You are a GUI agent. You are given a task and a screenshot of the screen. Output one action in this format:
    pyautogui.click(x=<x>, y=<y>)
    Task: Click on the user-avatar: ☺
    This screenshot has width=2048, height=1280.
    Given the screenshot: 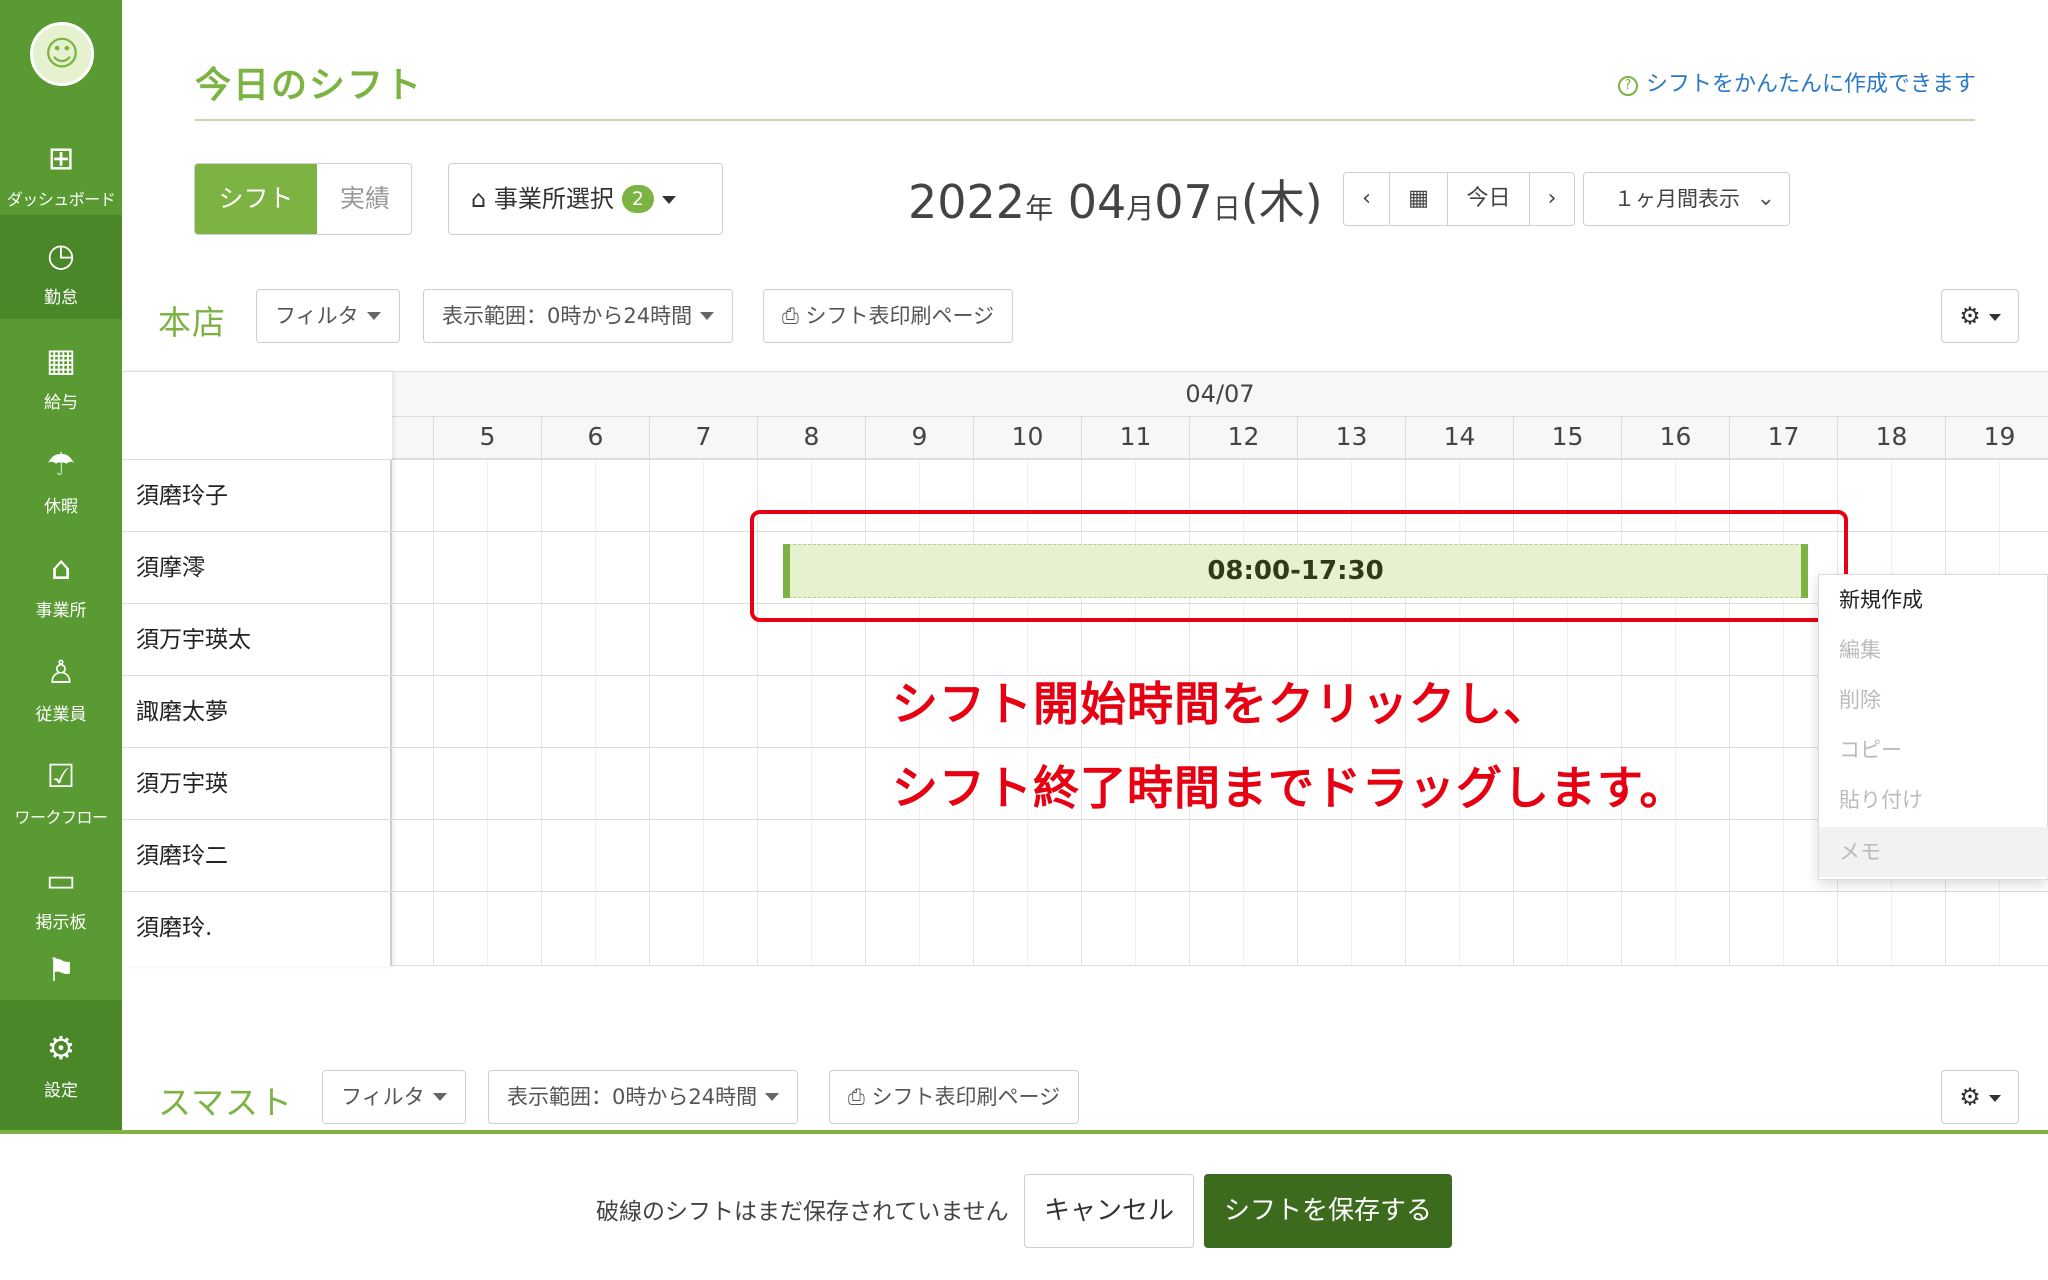 What is the action you would take?
    pyautogui.click(x=62, y=54)
    